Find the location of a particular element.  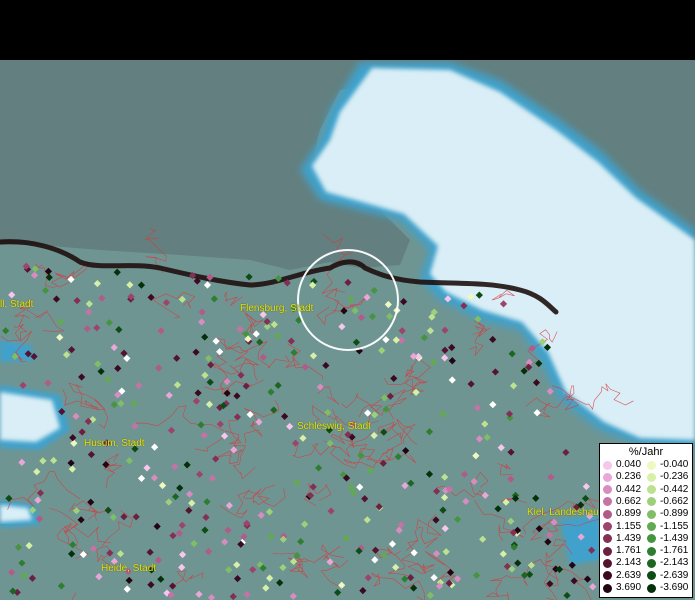

legend-label: 0.899 is located at coordinates (629, 514).